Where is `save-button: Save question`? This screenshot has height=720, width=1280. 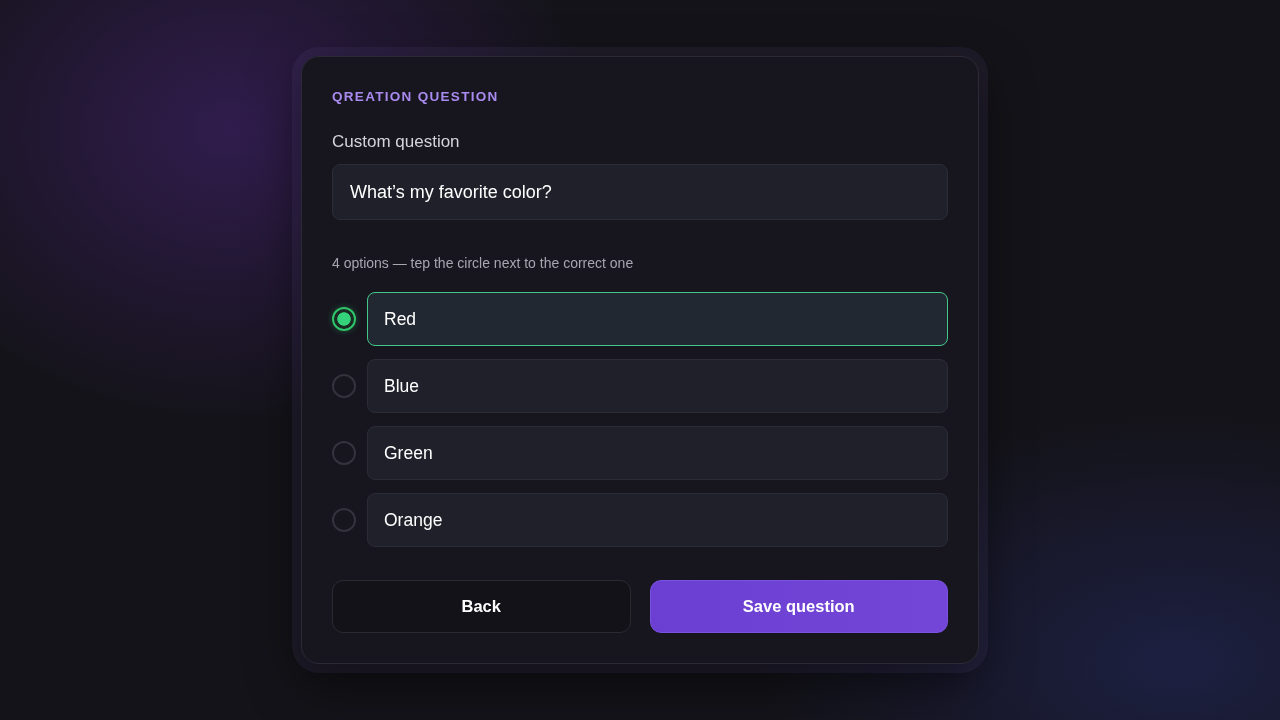
save-button: Save question is located at coordinates (798, 606).